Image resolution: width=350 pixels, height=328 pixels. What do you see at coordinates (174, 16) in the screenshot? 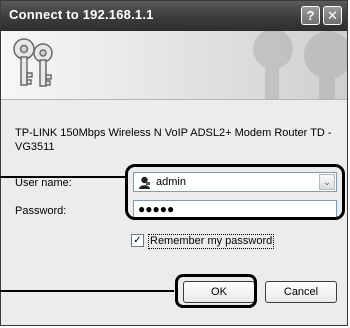
I see `title-bar: Connect to 192.168.1.1 ? ✕` at bounding box center [174, 16].